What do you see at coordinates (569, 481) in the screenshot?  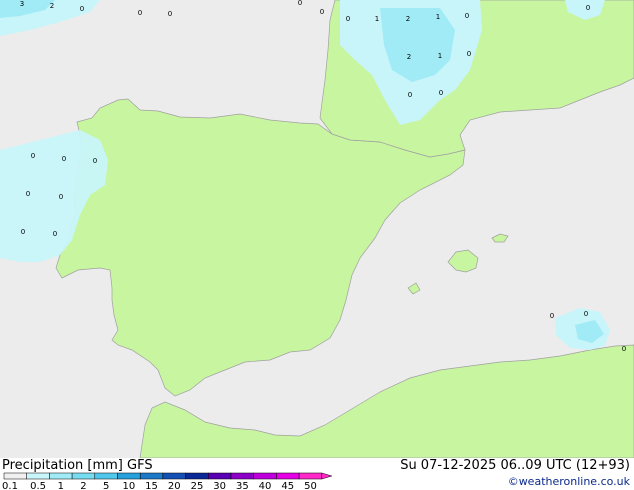 I see `credit-link: ©weatheronline.co.uk` at bounding box center [569, 481].